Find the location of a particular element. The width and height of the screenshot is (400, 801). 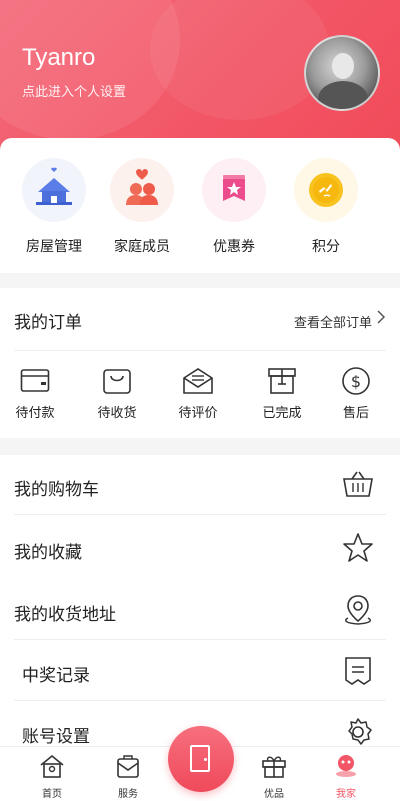

menu-label: 账号设置 is located at coordinates (56, 737).